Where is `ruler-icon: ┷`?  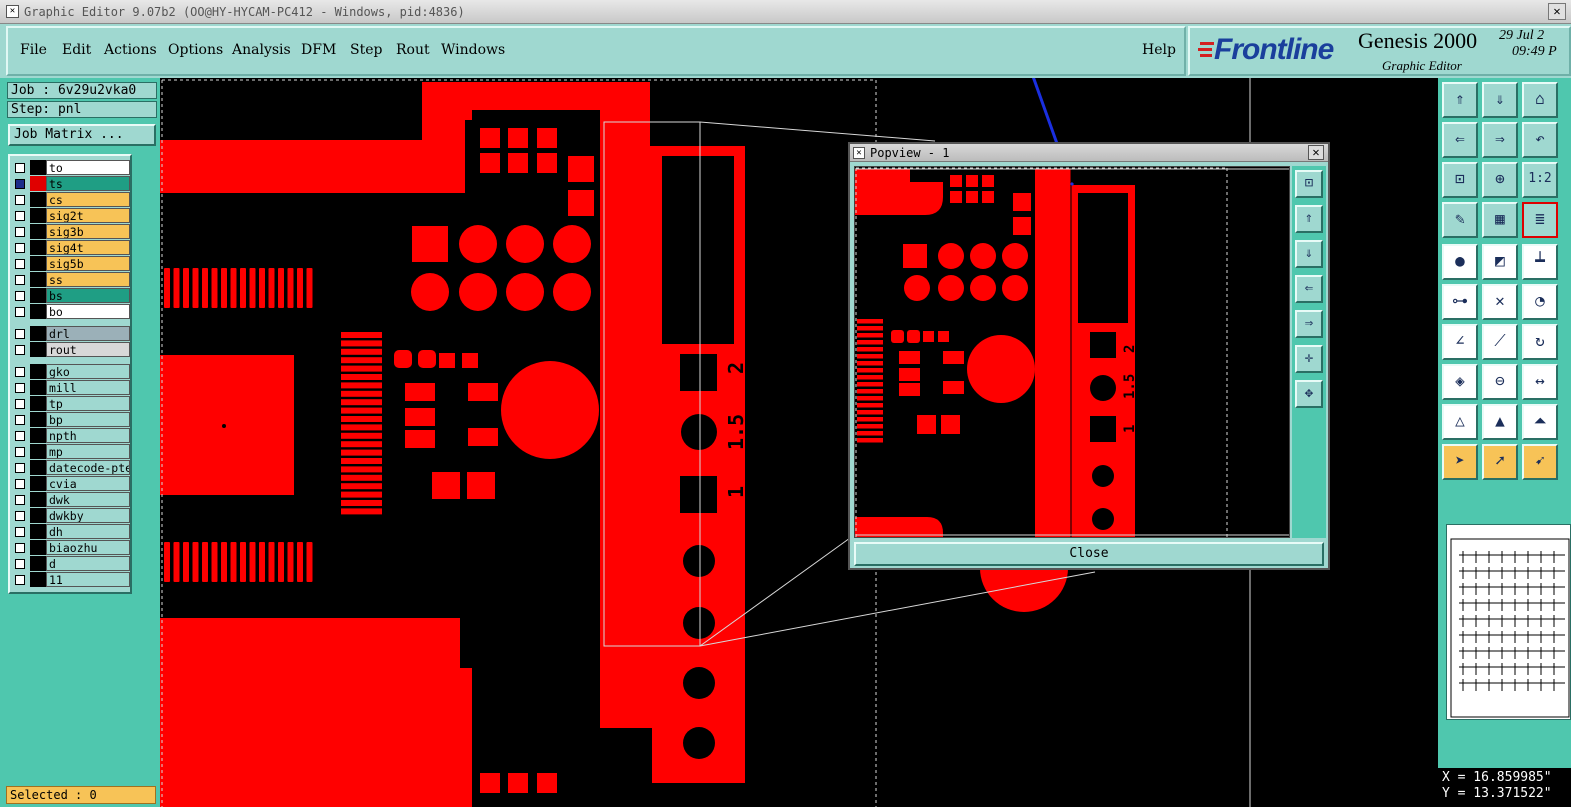
ruler-icon: ┷ is located at coordinates (1540, 262).